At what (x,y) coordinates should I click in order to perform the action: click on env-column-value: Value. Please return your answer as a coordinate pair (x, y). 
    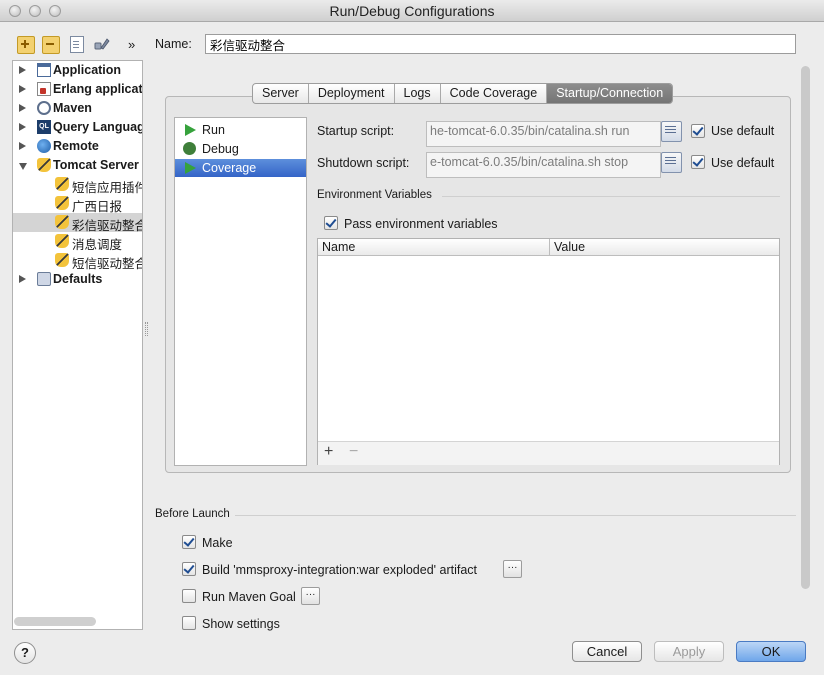
    Looking at the image, I should click on (664, 247).